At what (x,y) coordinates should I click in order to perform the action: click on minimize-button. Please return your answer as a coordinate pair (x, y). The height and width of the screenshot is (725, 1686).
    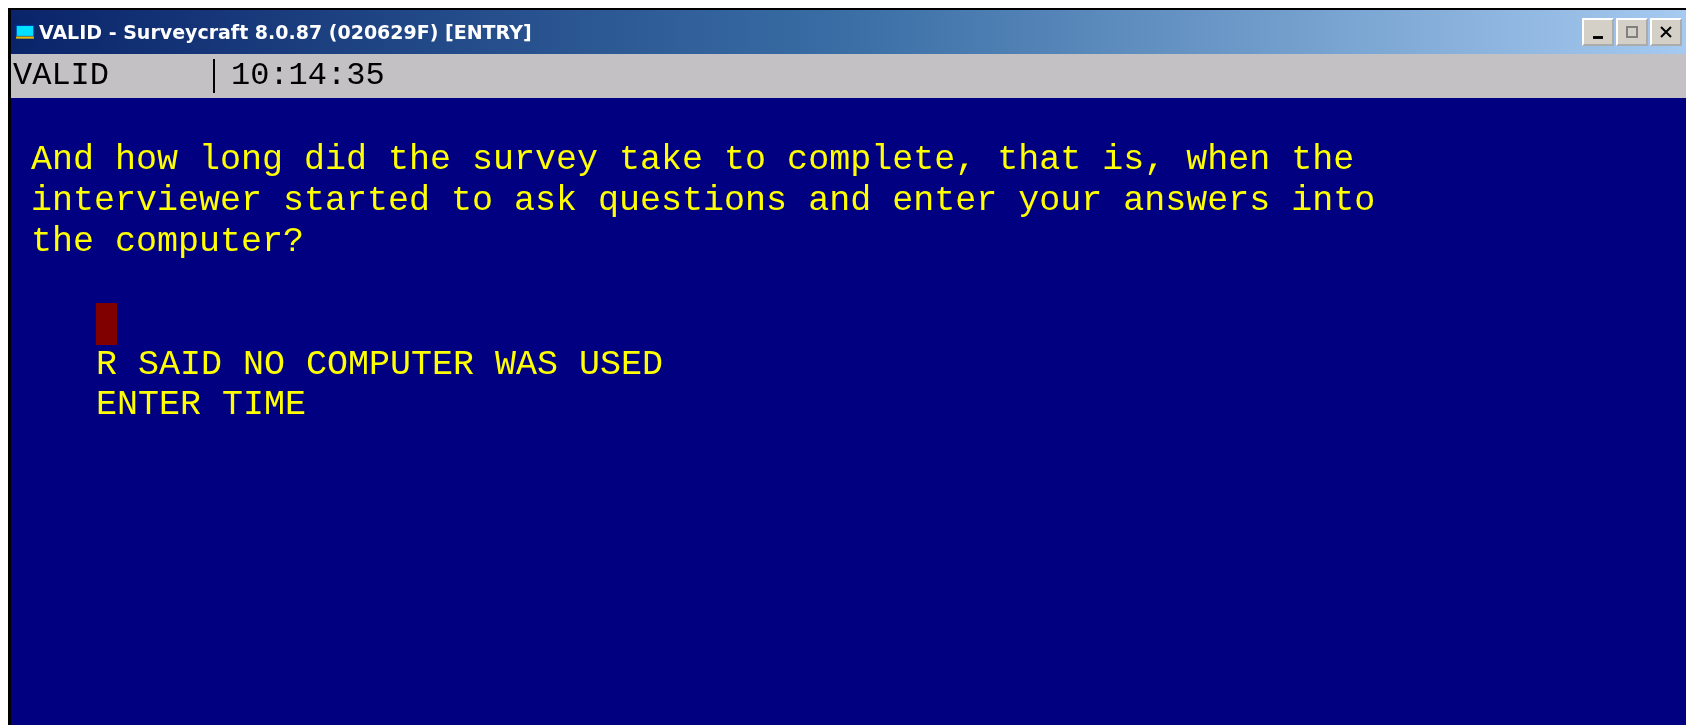
    Looking at the image, I should click on (1598, 32).